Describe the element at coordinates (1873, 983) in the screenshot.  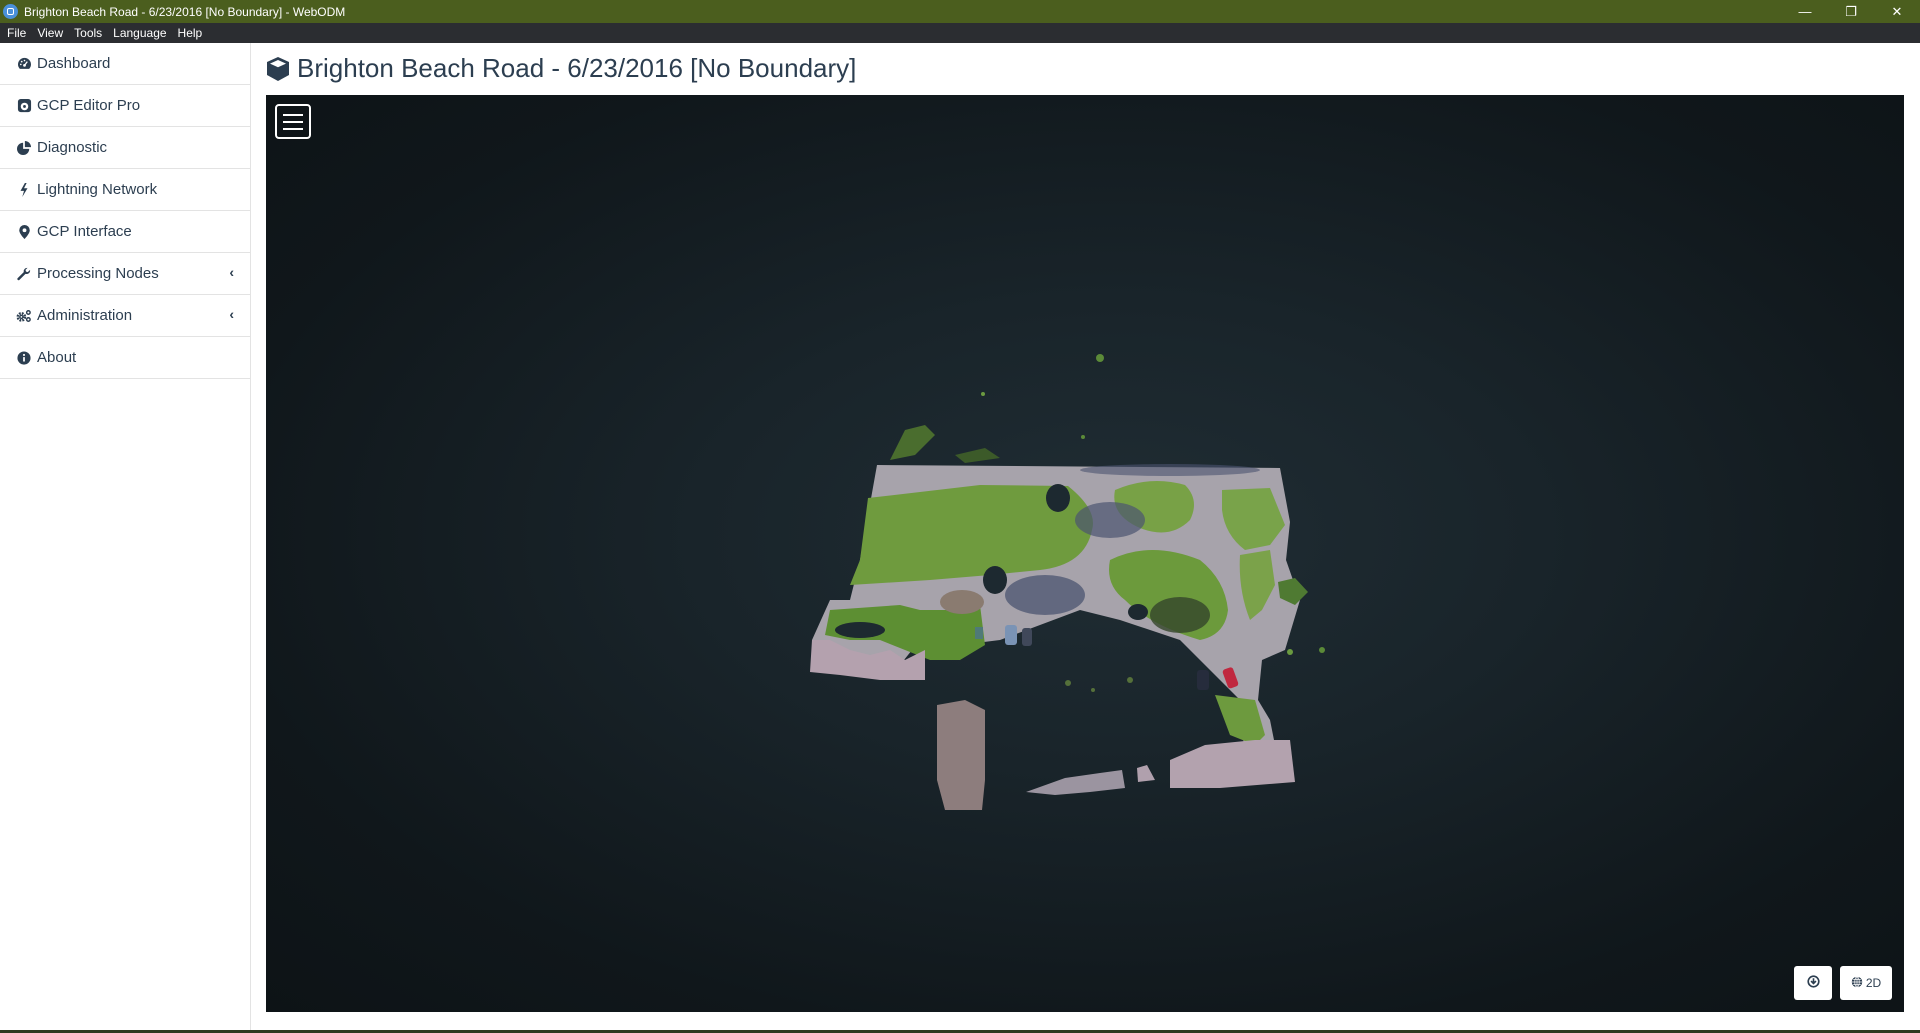
I see `view-mode-label: 2D` at that location.